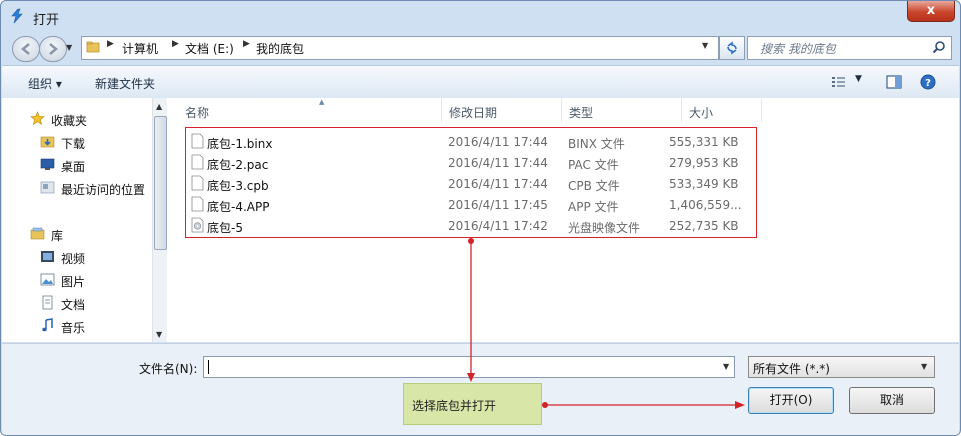 The height and width of the screenshot is (436, 961). Describe the element at coordinates (894, 82) in the screenshot. I see `preview-pane-icon` at that location.